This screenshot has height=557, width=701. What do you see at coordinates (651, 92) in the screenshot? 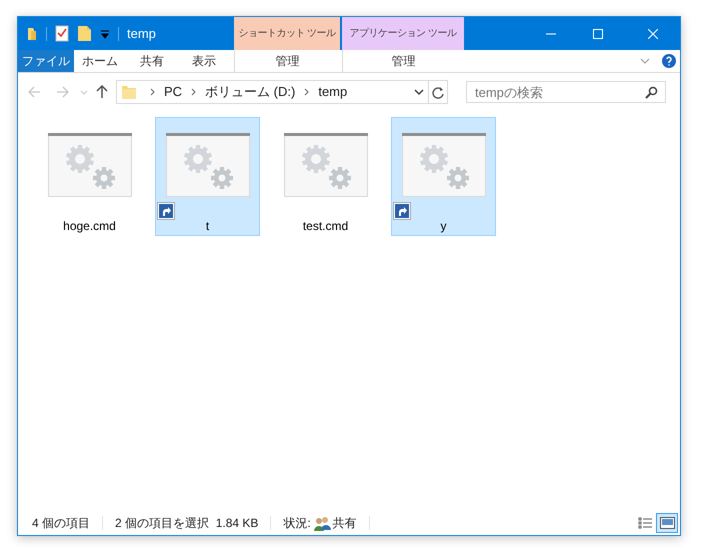
I see `search-icon` at bounding box center [651, 92].